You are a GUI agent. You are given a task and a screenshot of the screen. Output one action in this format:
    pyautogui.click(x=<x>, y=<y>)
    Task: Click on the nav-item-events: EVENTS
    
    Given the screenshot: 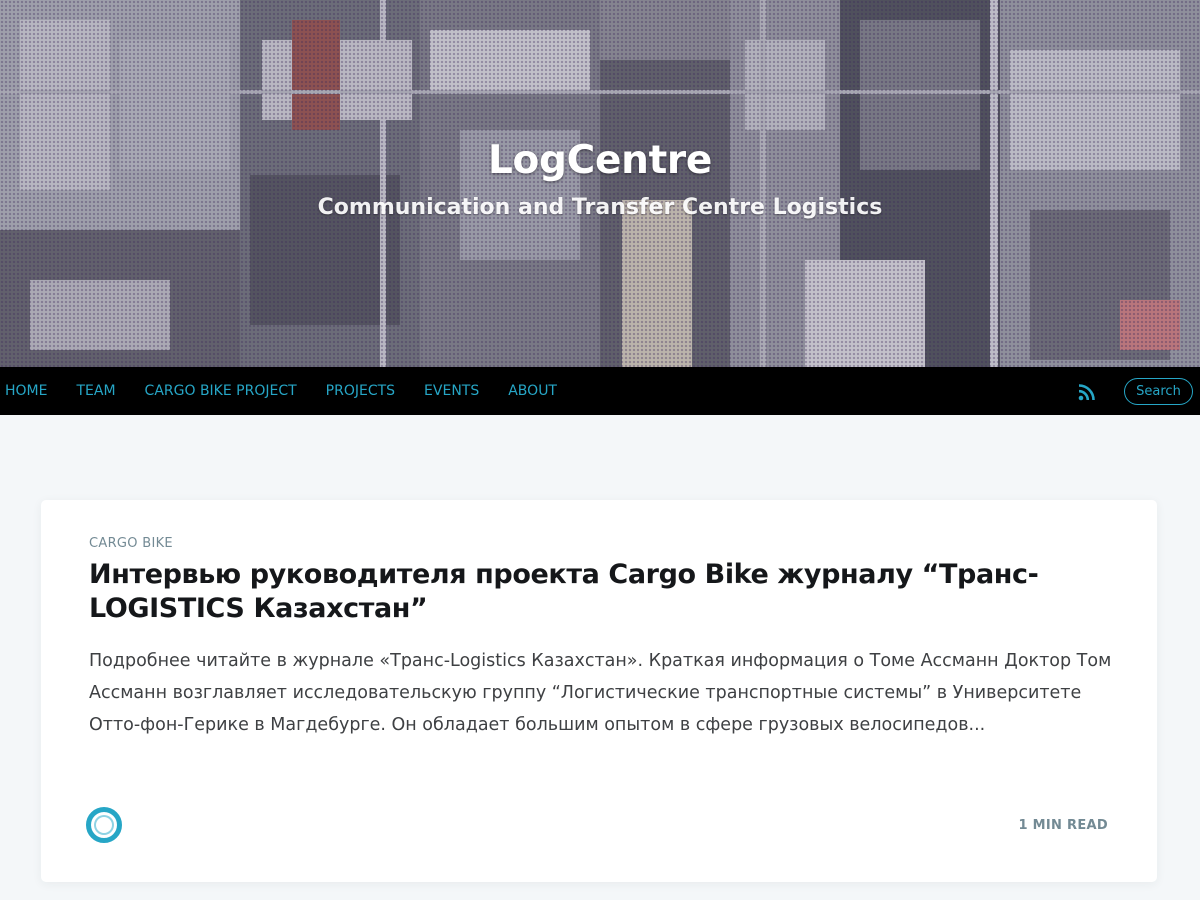 What is the action you would take?
    pyautogui.click(x=451, y=391)
    